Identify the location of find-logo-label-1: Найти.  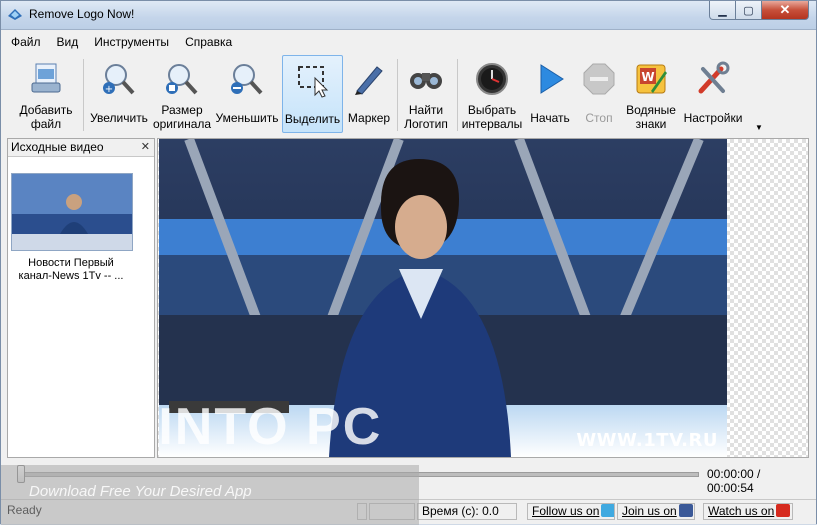
(426, 110).